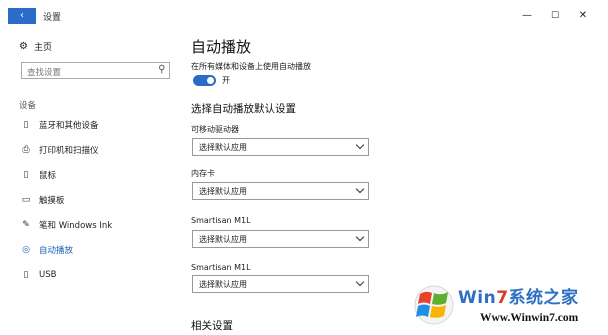 This screenshot has height=335, width=608. Describe the element at coordinates (42, 47) in the screenshot. I see `sidebar-home-label: 主页` at that location.